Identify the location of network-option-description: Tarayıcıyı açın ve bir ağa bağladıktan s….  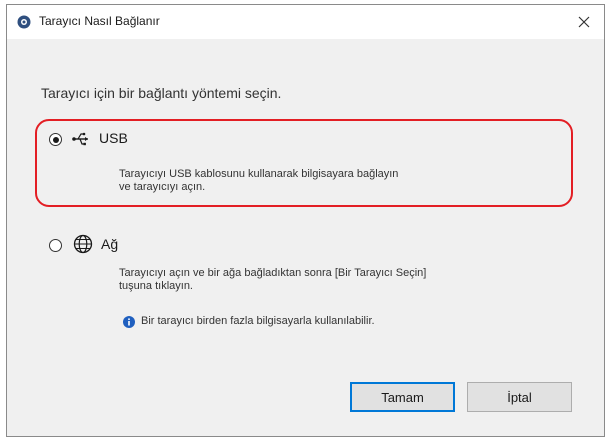
(272, 280).